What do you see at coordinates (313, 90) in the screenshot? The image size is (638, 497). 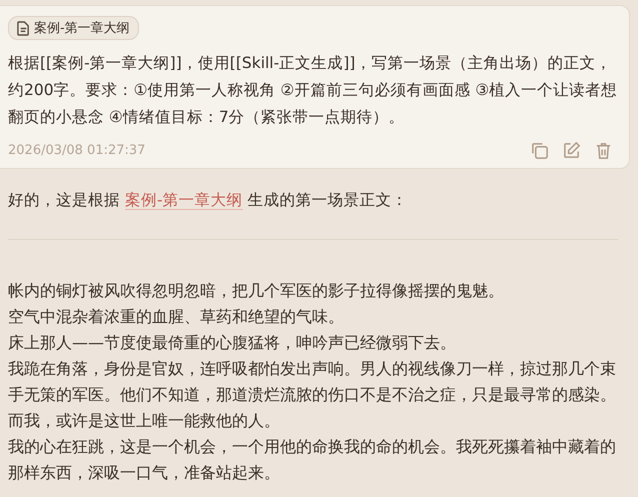 I see `message-text: 根据[[案例-第一章大纲]]，使用[[Skill-正文生成]]，写第一场景（主角出场）的正文，约200字。要求：①使用第一人称视角 ②开篇前三句必须有画面感 ③植入一个让读者想翻页的小悬念 ④情绪值目标：7分（紧张带一点期待）。` at bounding box center [313, 90].